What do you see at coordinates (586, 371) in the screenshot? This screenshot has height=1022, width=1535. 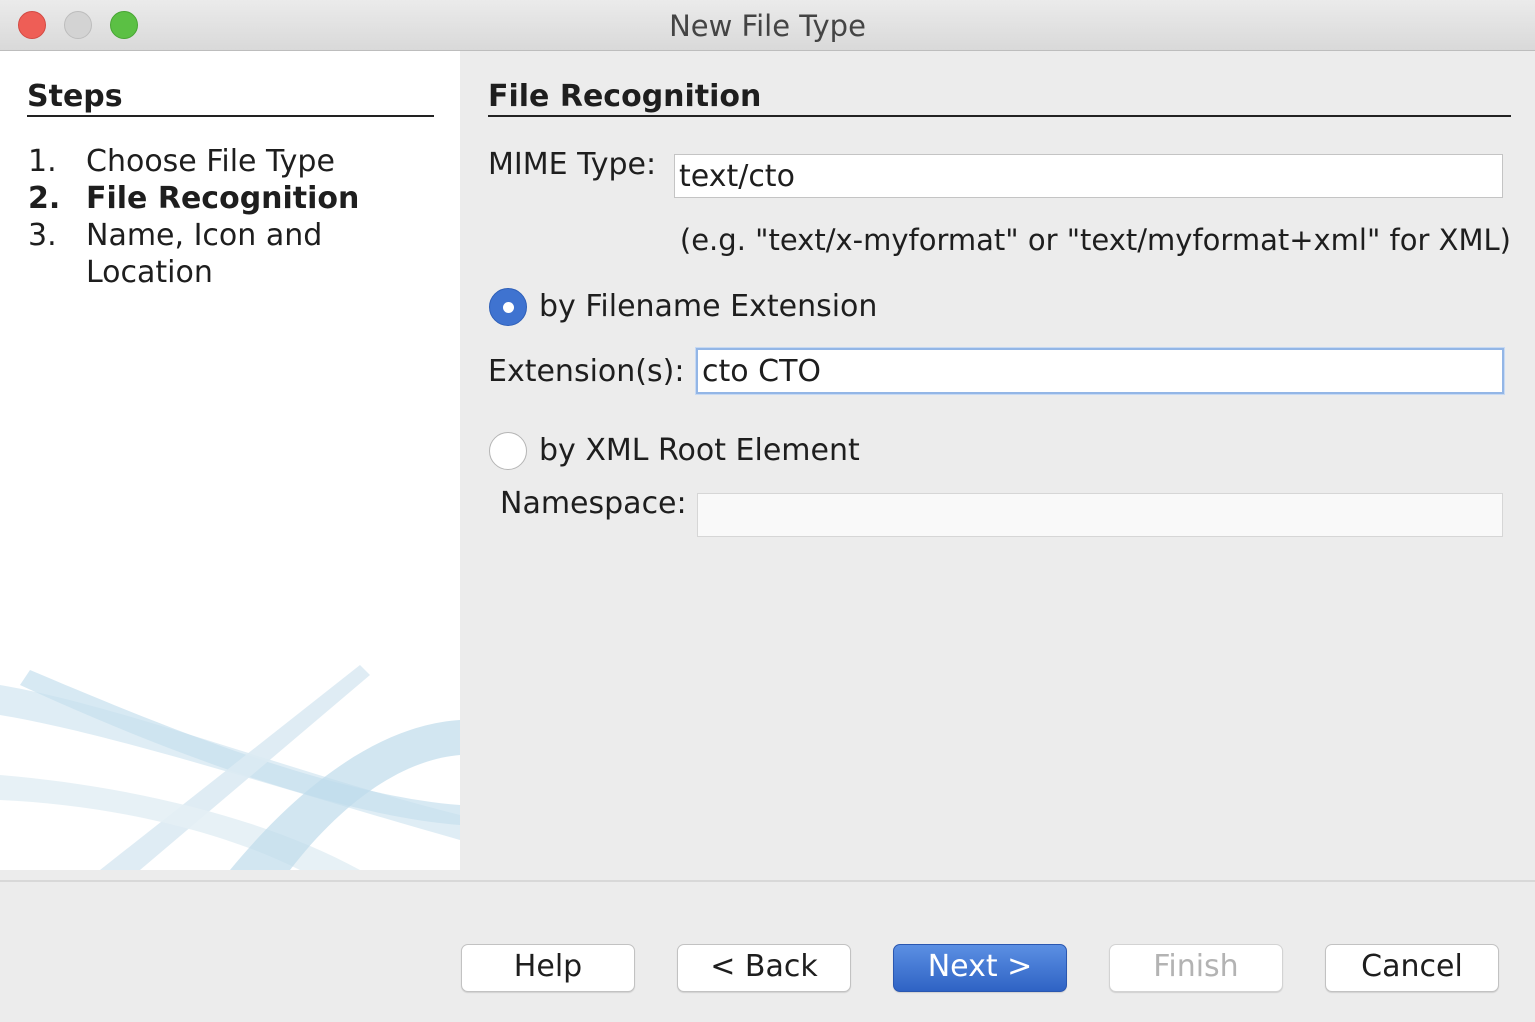 I see `extensions-label: Extension(s):` at bounding box center [586, 371].